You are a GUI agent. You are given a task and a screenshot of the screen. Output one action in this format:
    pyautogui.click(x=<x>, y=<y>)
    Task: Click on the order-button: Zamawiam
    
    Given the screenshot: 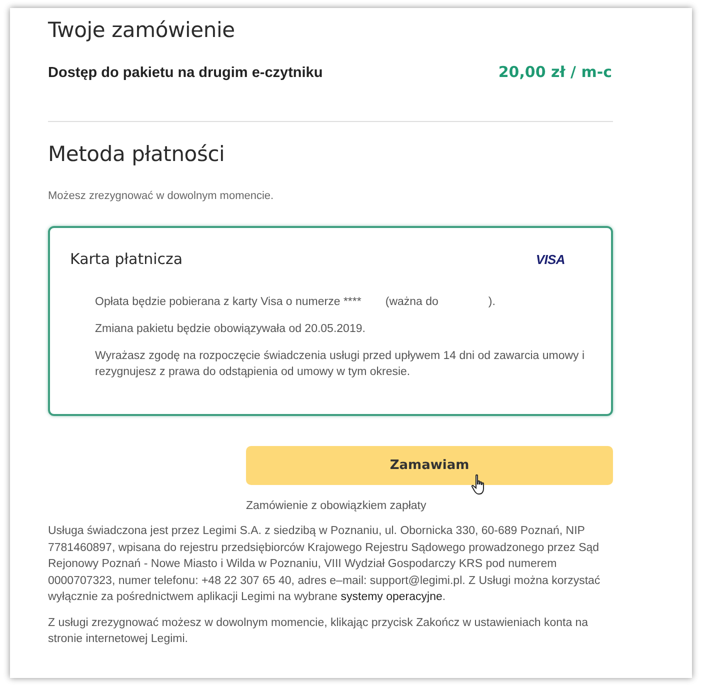 What is the action you would take?
    pyautogui.click(x=429, y=465)
    